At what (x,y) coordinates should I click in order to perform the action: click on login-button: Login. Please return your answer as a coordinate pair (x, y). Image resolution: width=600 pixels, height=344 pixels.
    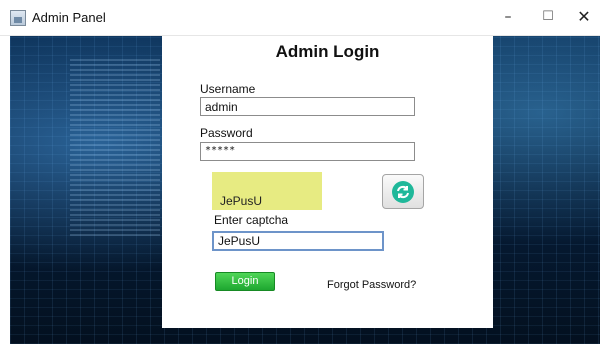
    Looking at the image, I should click on (245, 281).